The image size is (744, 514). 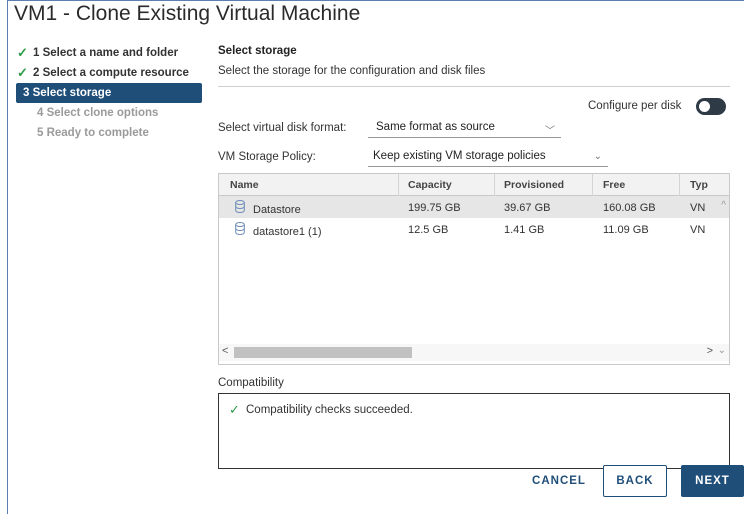 What do you see at coordinates (474, 86) in the screenshot?
I see `divider` at bounding box center [474, 86].